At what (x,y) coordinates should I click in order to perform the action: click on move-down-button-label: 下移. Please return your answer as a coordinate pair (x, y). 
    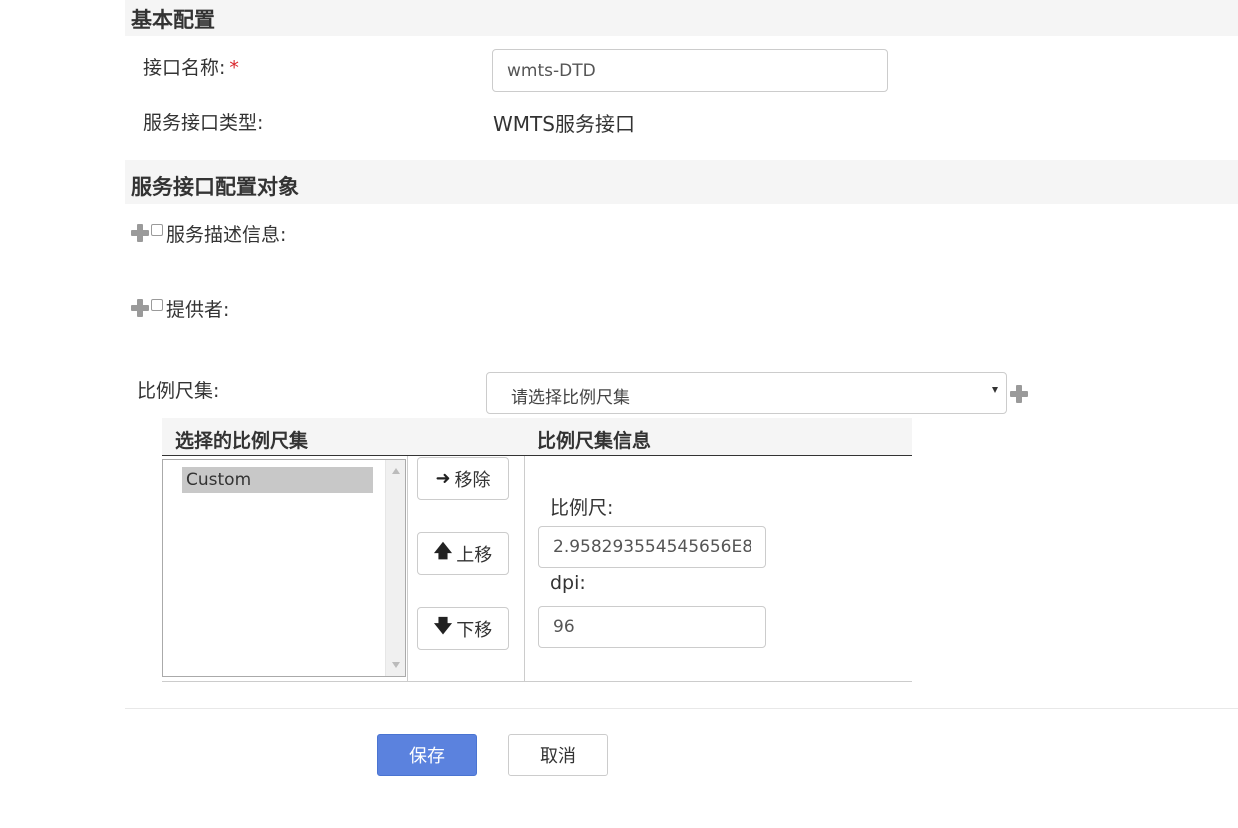
    Looking at the image, I should click on (474, 630).